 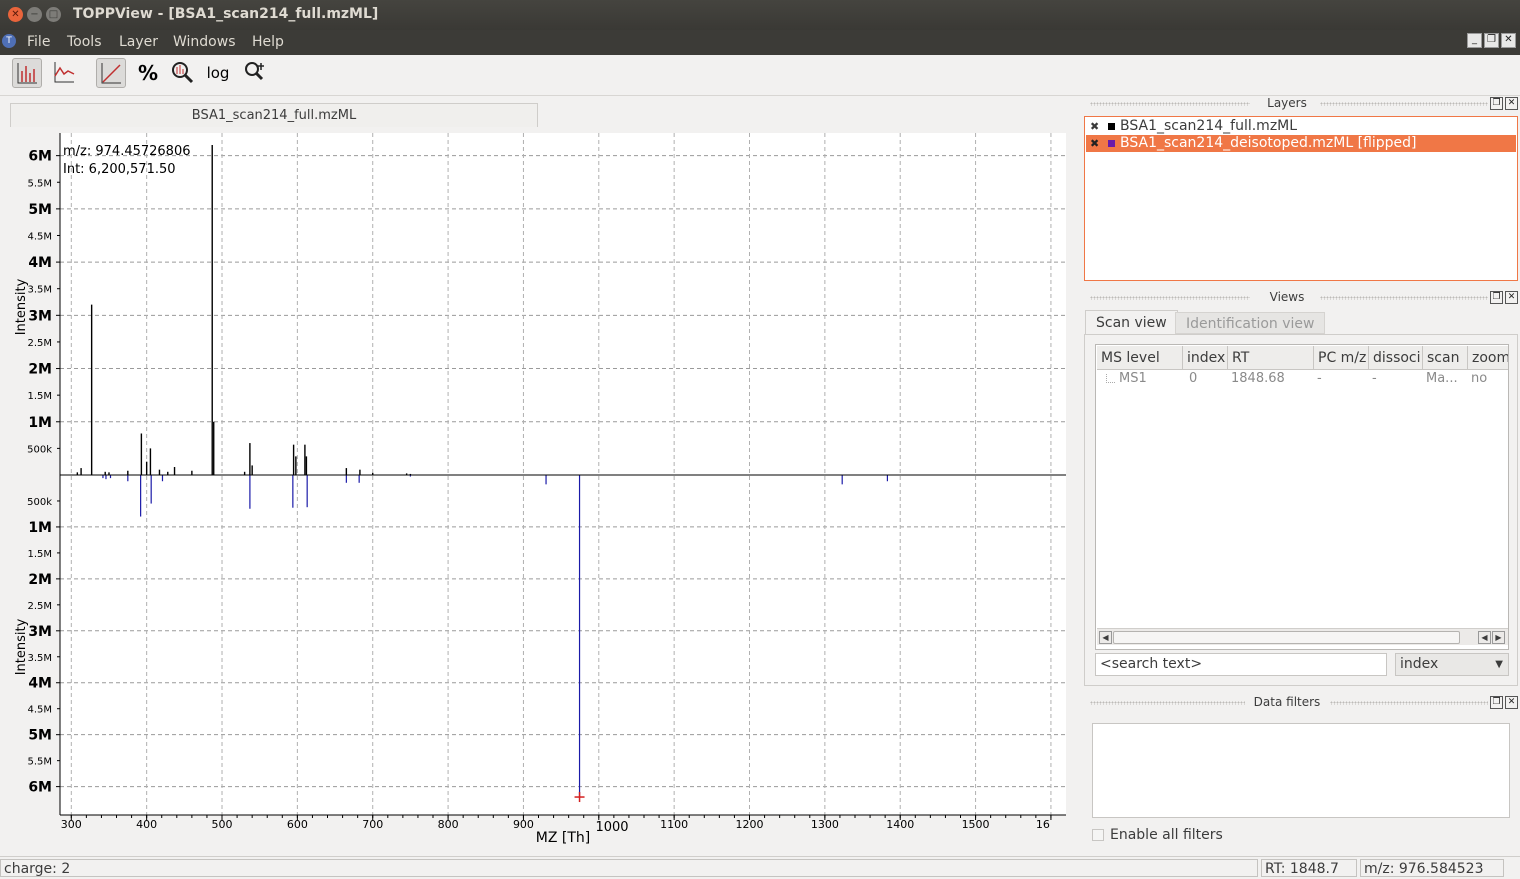 What do you see at coordinates (64, 73) in the screenshot?
I see `raw-mode-button` at bounding box center [64, 73].